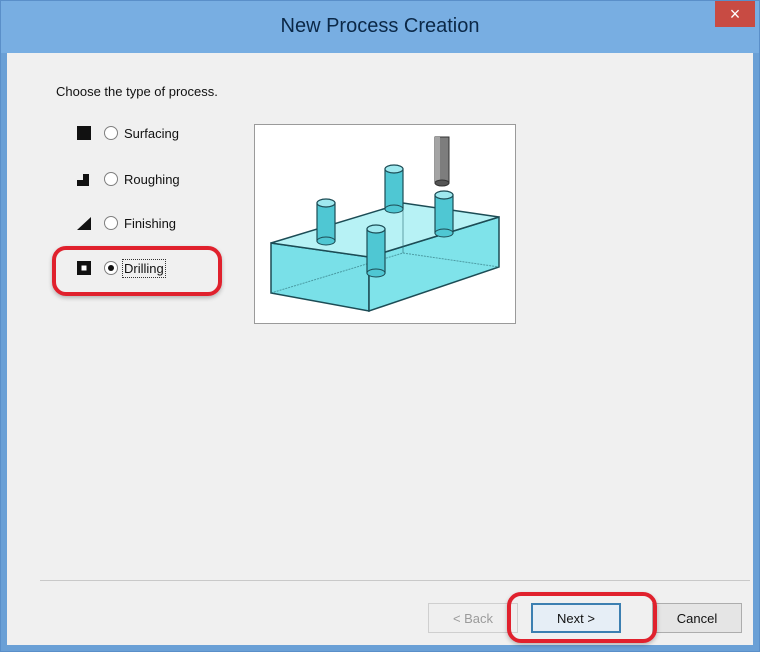 This screenshot has width=760, height=652. What do you see at coordinates (150, 223) in the screenshot?
I see `finishing-label: Finishing` at bounding box center [150, 223].